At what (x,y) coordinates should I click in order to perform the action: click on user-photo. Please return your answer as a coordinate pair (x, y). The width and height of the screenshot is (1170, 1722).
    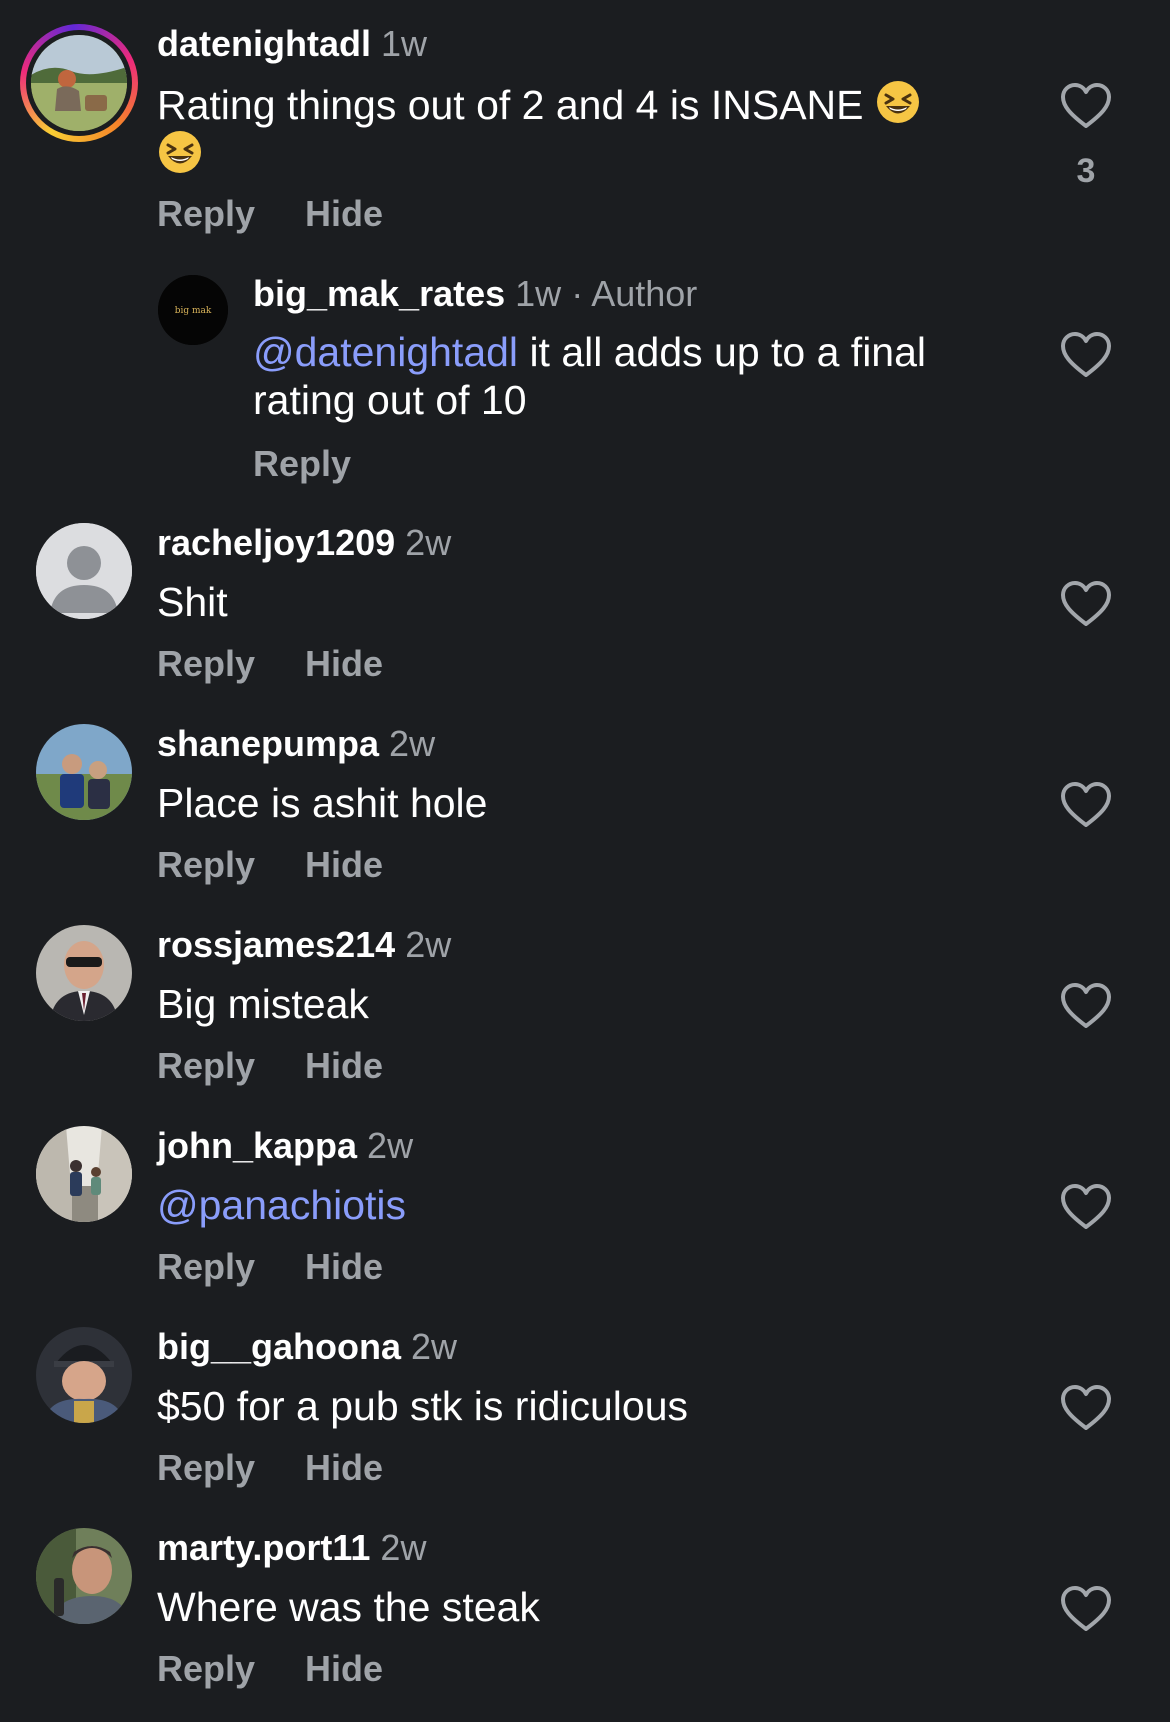
    Looking at the image, I should click on (79, 83).